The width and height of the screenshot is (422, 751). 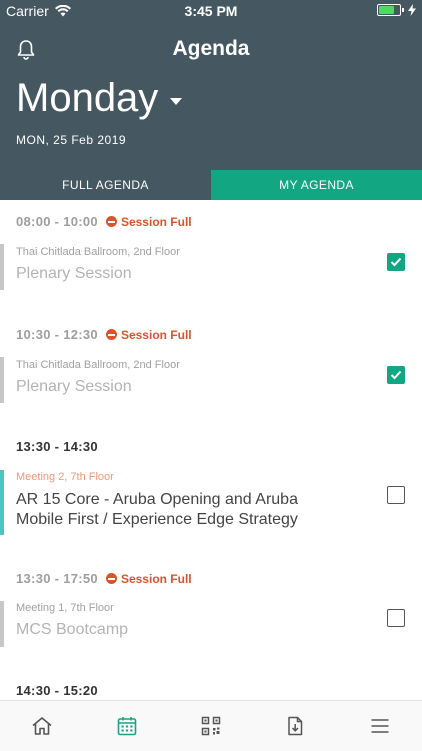 What do you see at coordinates (316, 185) in the screenshot?
I see `tab-my-agenda: MY AGENDA` at bounding box center [316, 185].